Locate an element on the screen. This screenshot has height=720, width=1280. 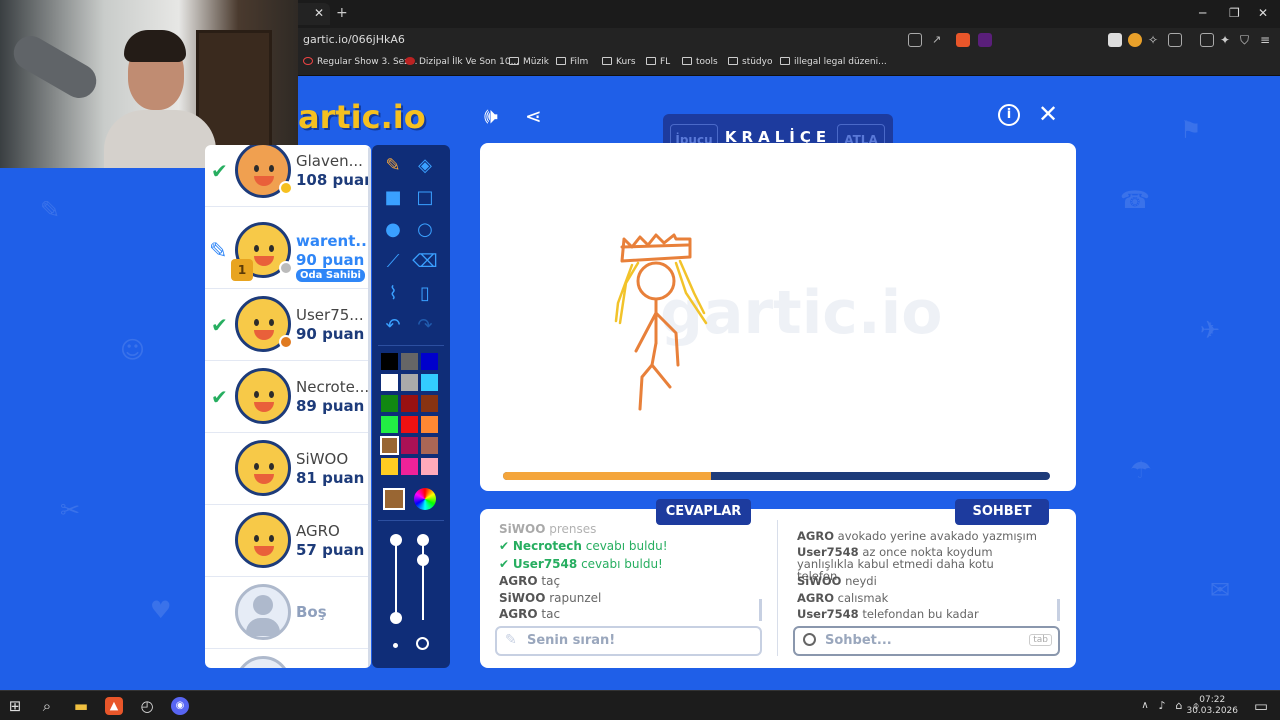
line-tool-icon: ⟋ is located at coordinates (393, 262).